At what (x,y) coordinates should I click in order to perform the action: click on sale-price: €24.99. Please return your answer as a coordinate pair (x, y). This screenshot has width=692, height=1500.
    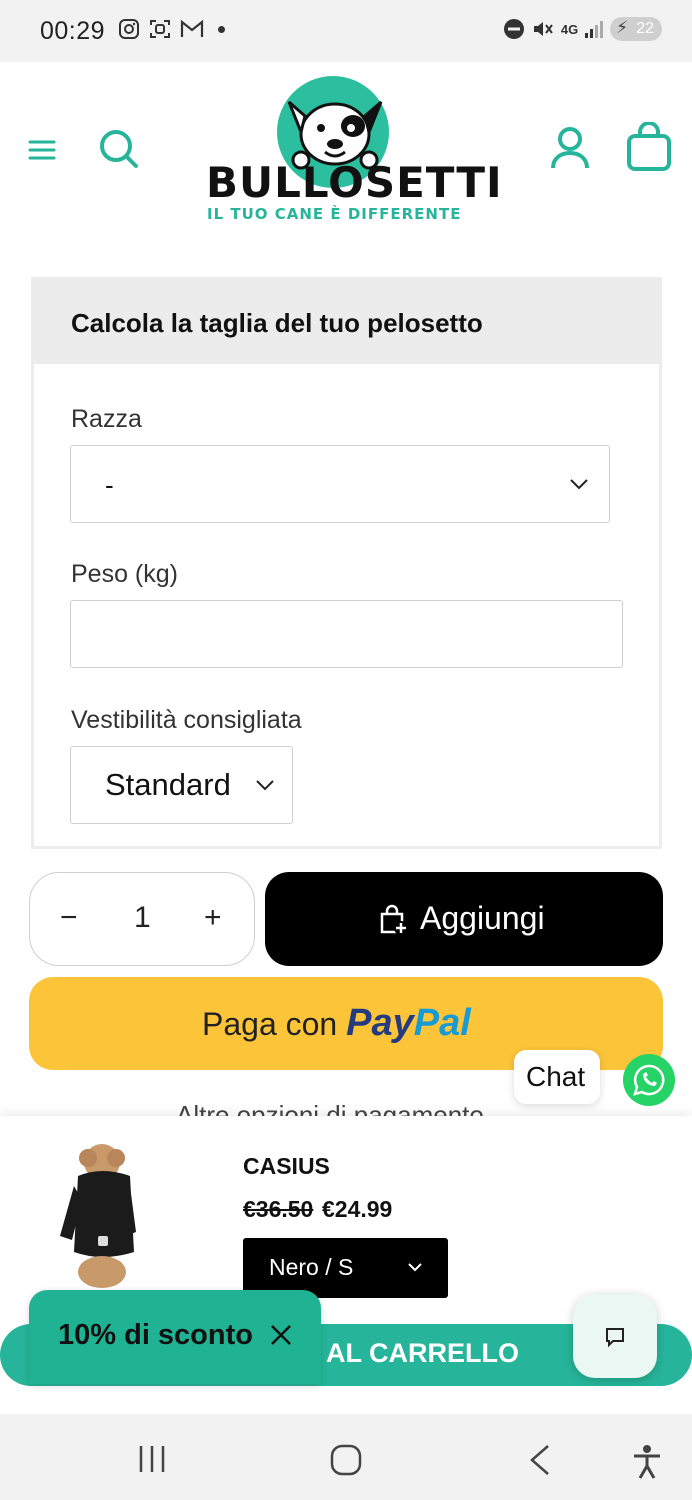
    Looking at the image, I should click on (357, 1209).